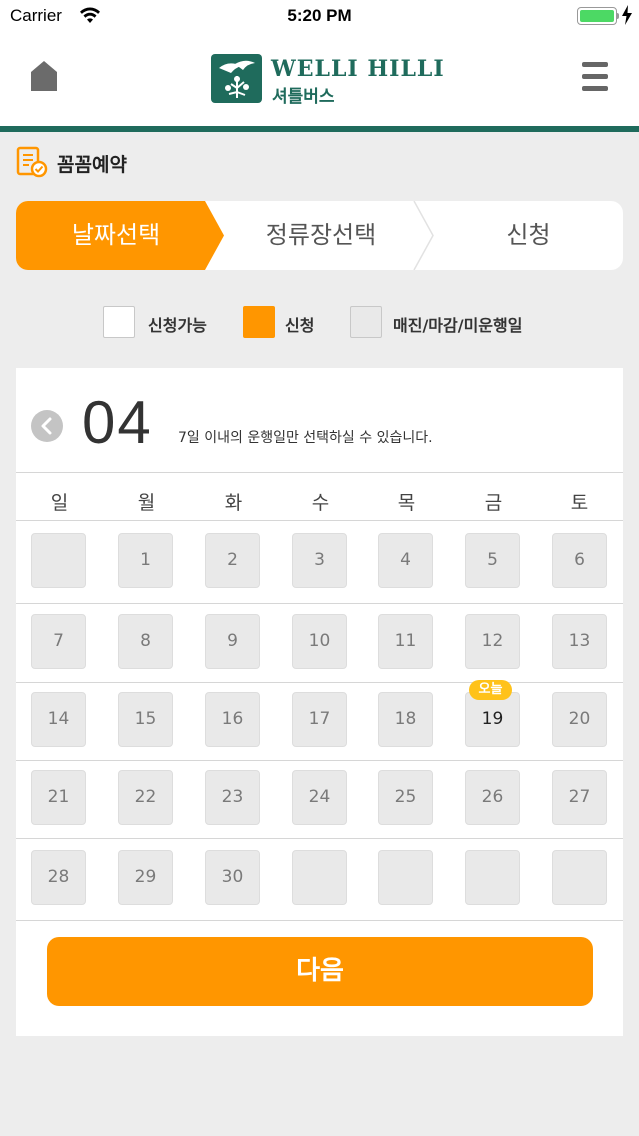 The height and width of the screenshot is (1136, 639). What do you see at coordinates (320, 971) in the screenshot?
I see `next-button: 다음` at bounding box center [320, 971].